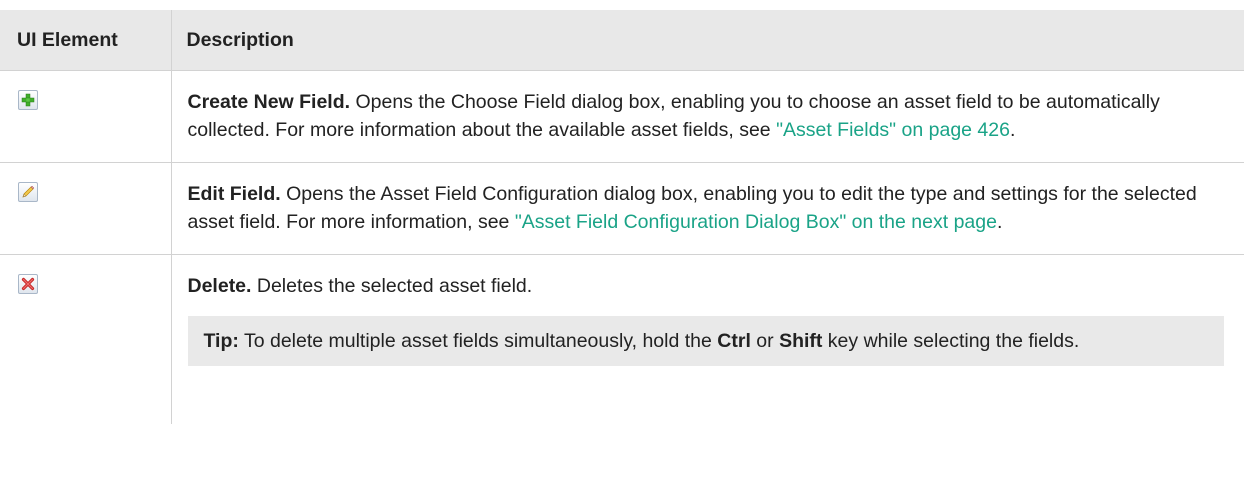 The height and width of the screenshot is (485, 1244). Describe the element at coordinates (801, 341) in the screenshot. I see `shift-key: Shift` at that location.